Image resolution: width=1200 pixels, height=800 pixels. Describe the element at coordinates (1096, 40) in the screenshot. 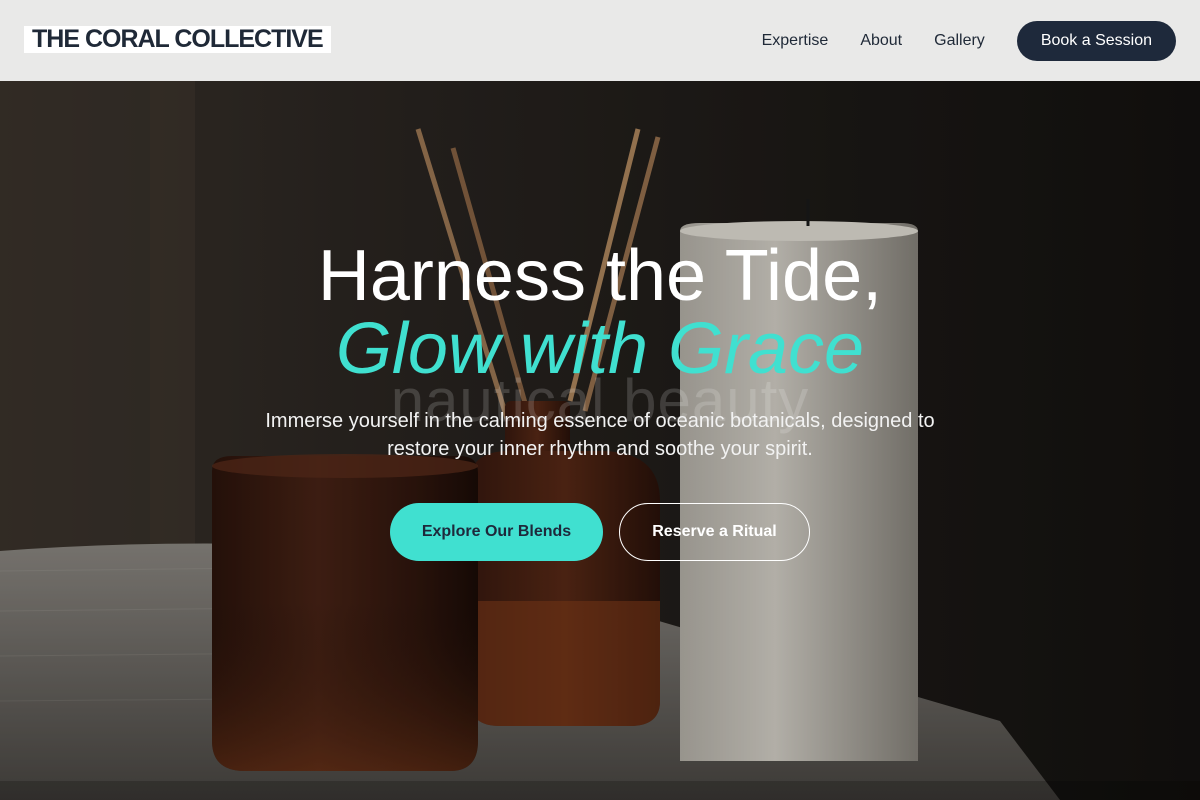

I see `book-session-button: Book a Session` at that location.